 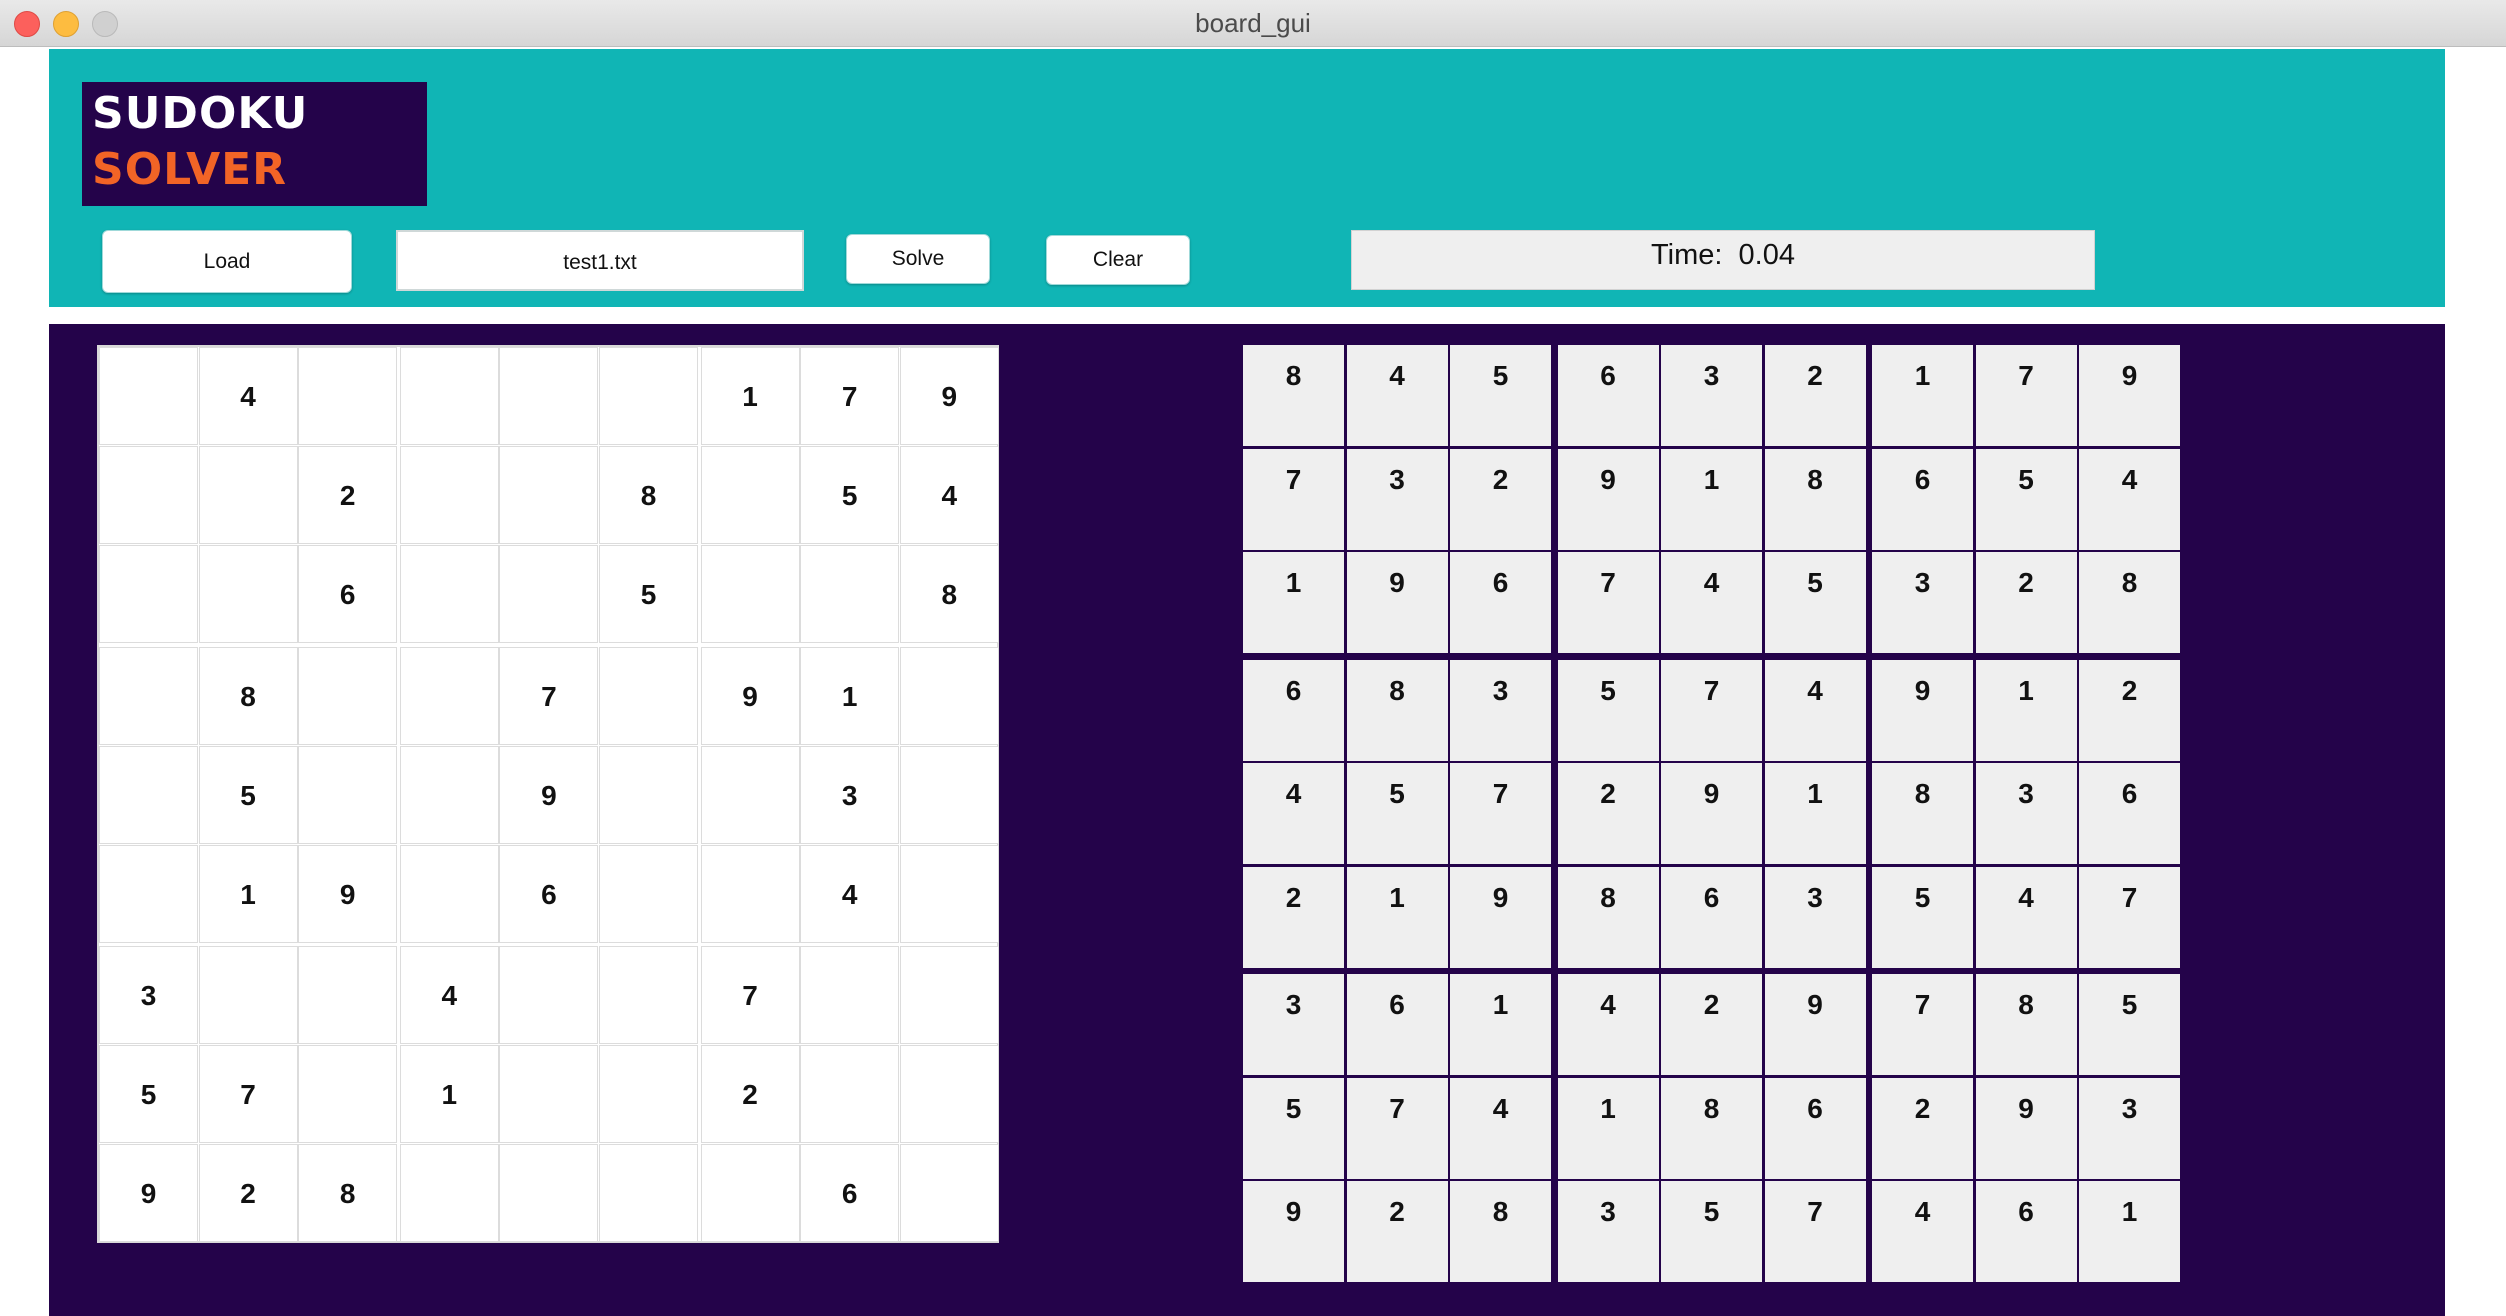 What do you see at coordinates (1711, 917) in the screenshot?
I see `solution-cell: 6` at bounding box center [1711, 917].